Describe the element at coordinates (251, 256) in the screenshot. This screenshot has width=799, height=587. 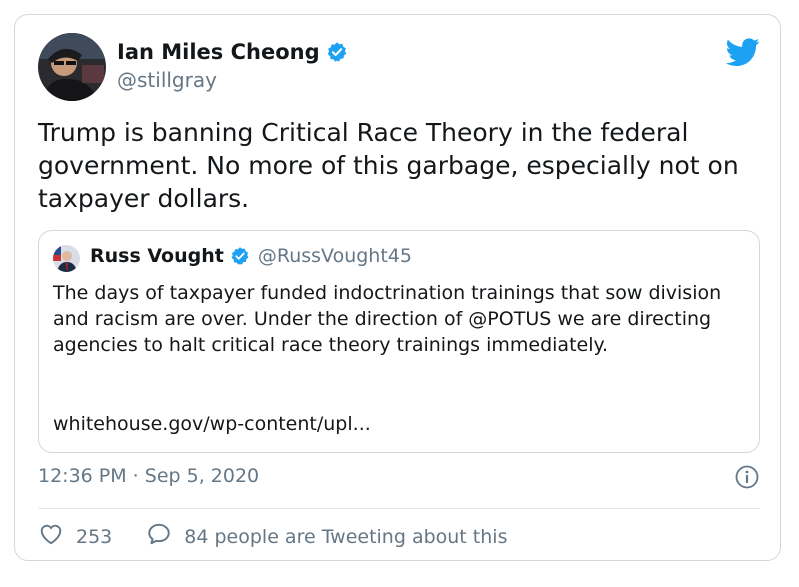
I see `quoted-name-row: Russ Vought @RussVought45` at that location.